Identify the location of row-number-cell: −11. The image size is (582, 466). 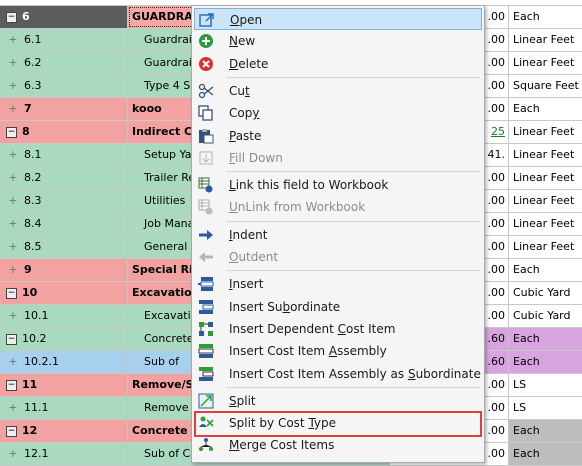
(64, 385).